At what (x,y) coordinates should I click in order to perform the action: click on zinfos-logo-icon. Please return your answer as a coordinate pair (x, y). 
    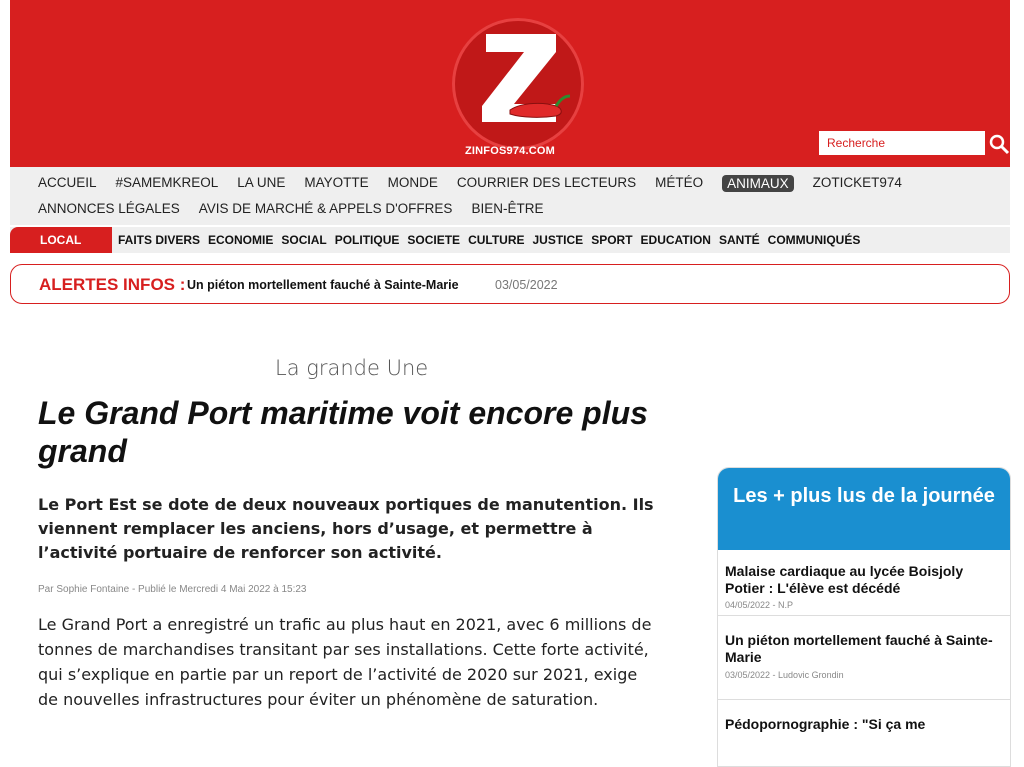
    Looking at the image, I should click on (526, 78).